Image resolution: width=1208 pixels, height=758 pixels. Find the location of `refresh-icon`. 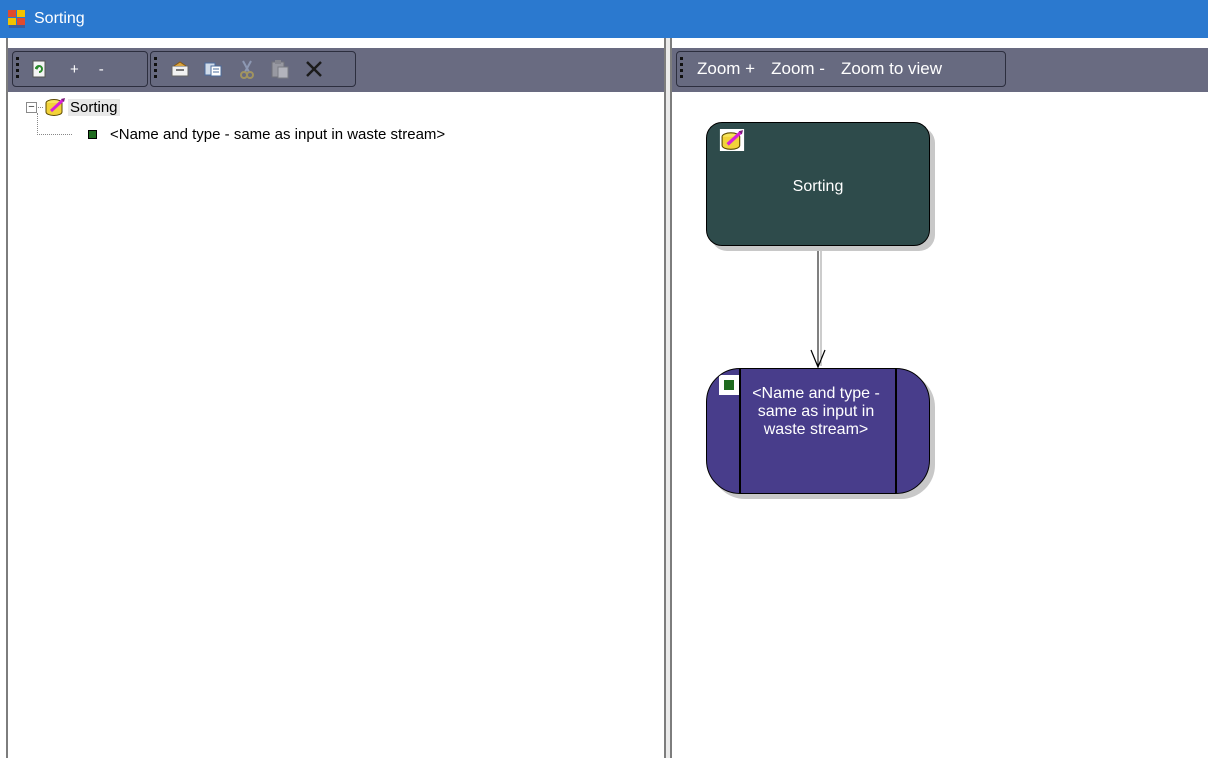

refresh-icon is located at coordinates (39, 69).